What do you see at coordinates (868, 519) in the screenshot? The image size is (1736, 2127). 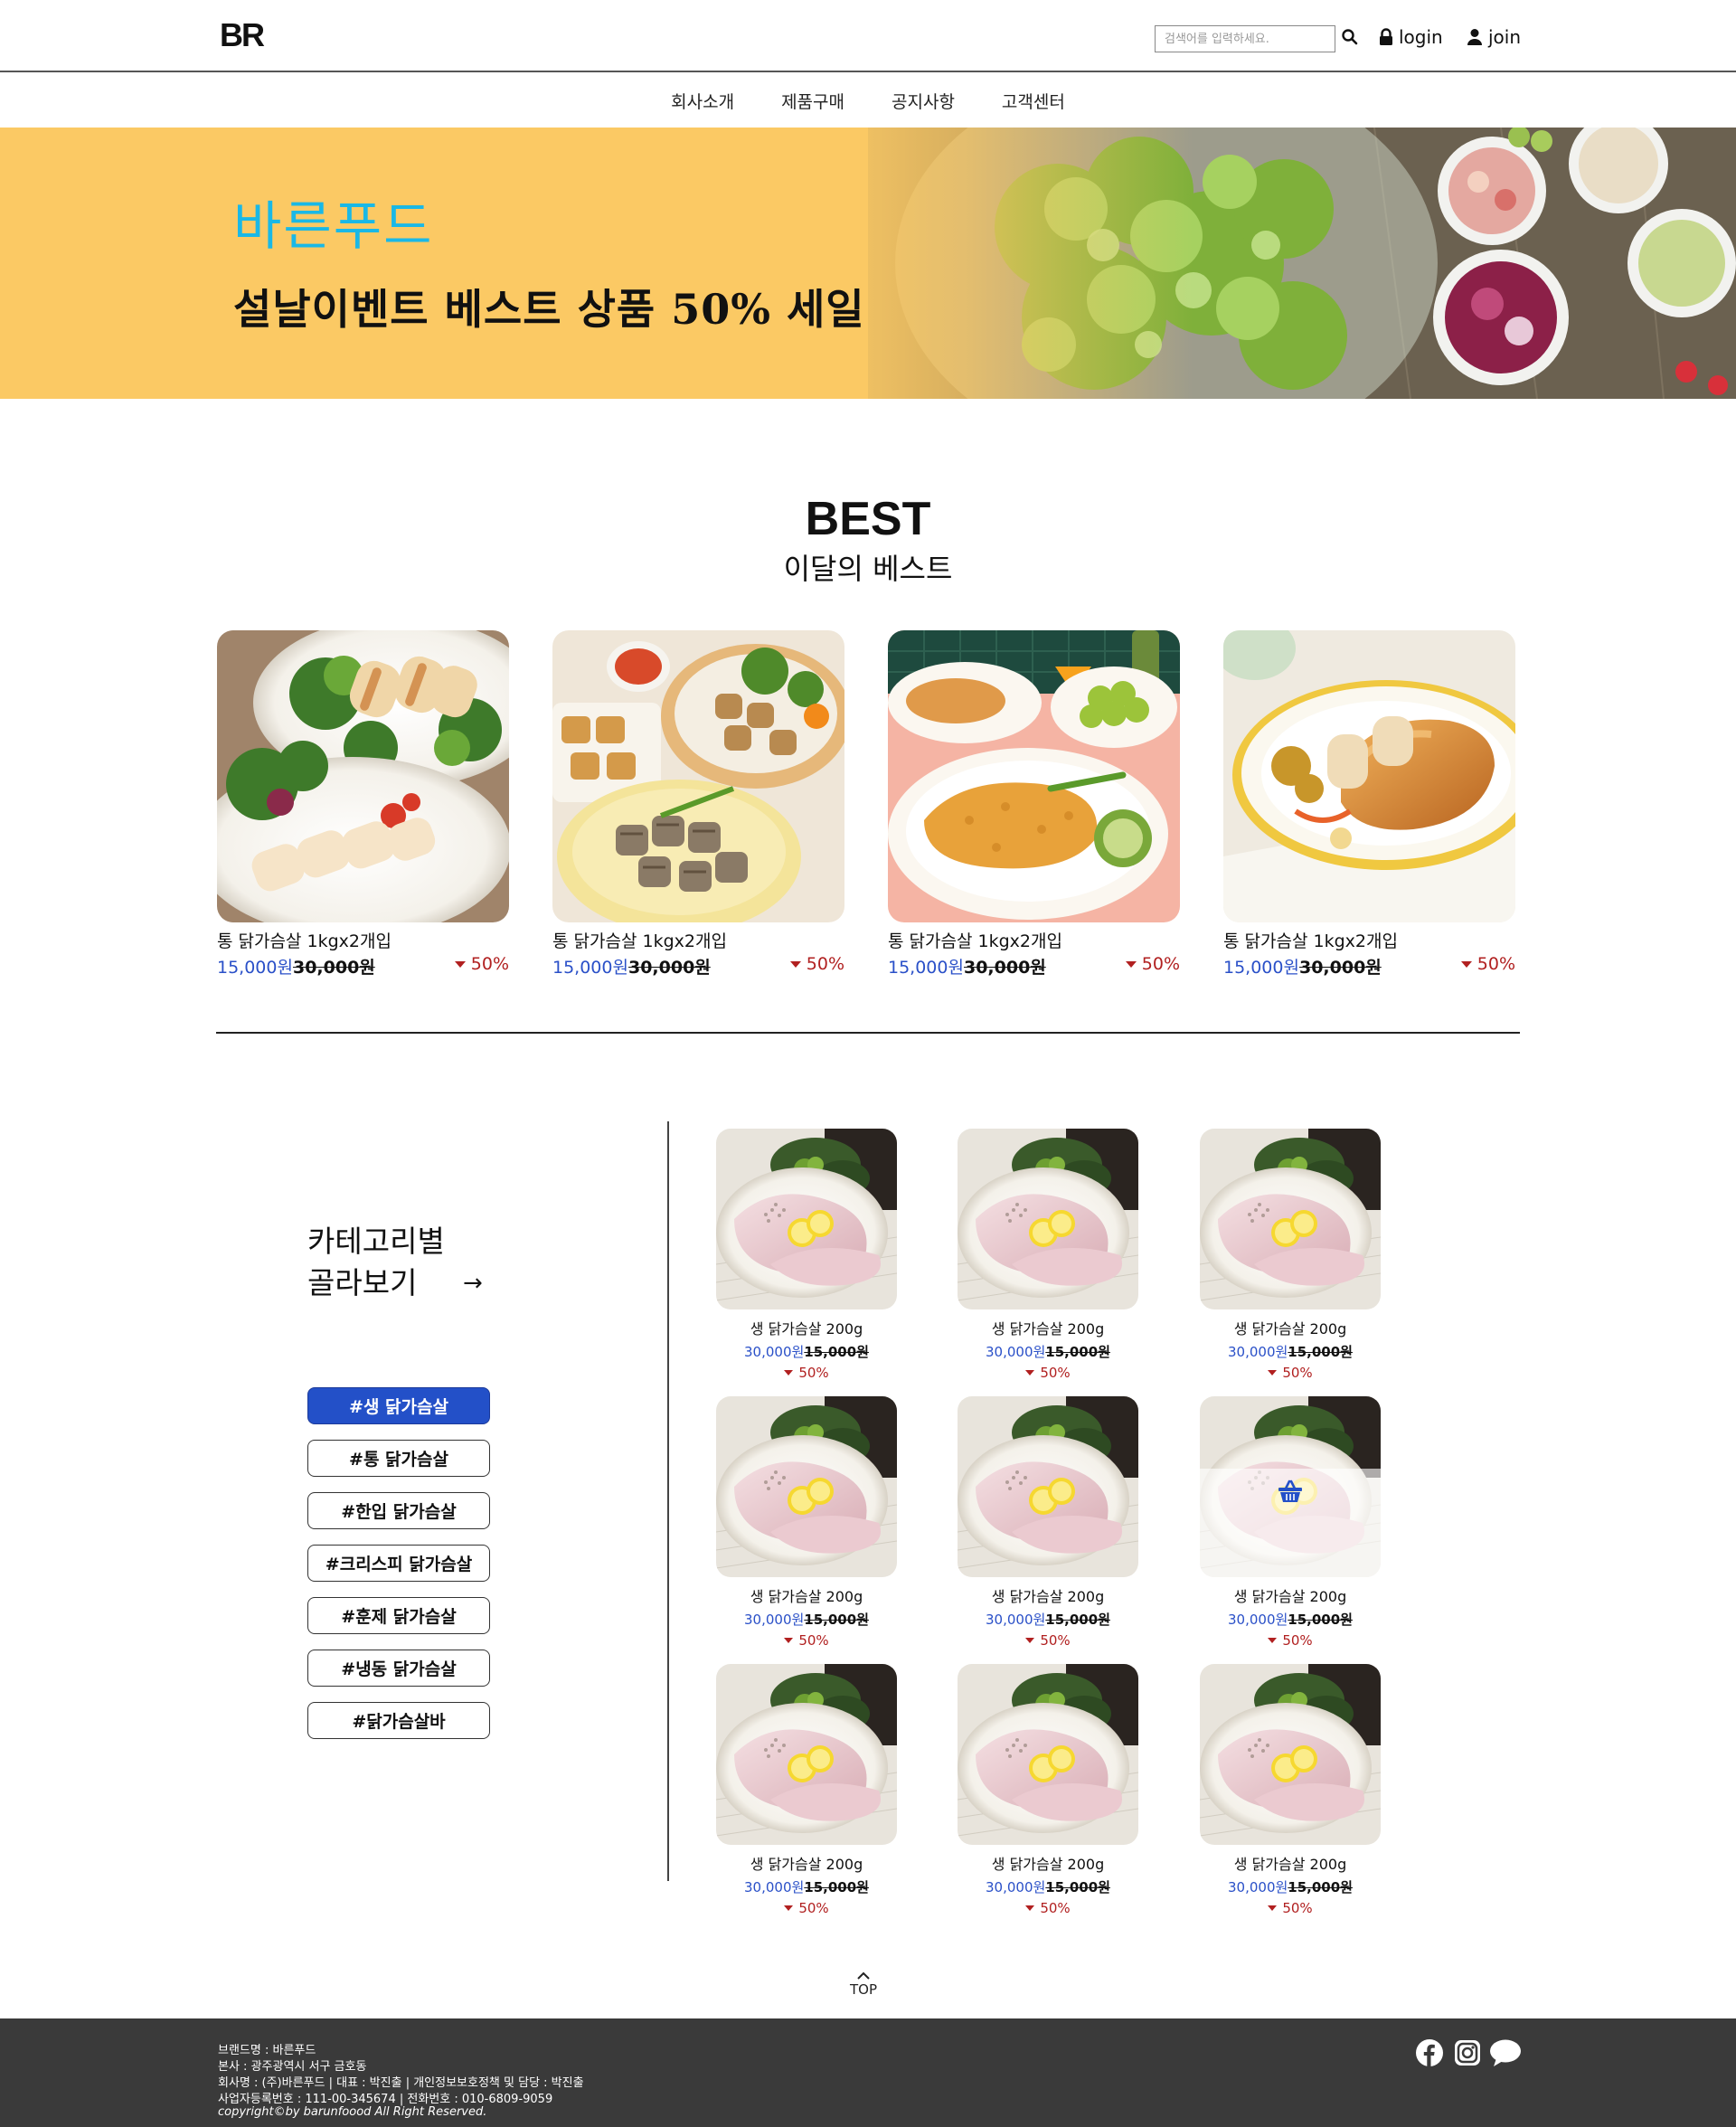 I see `best-section-title: BEST` at bounding box center [868, 519].